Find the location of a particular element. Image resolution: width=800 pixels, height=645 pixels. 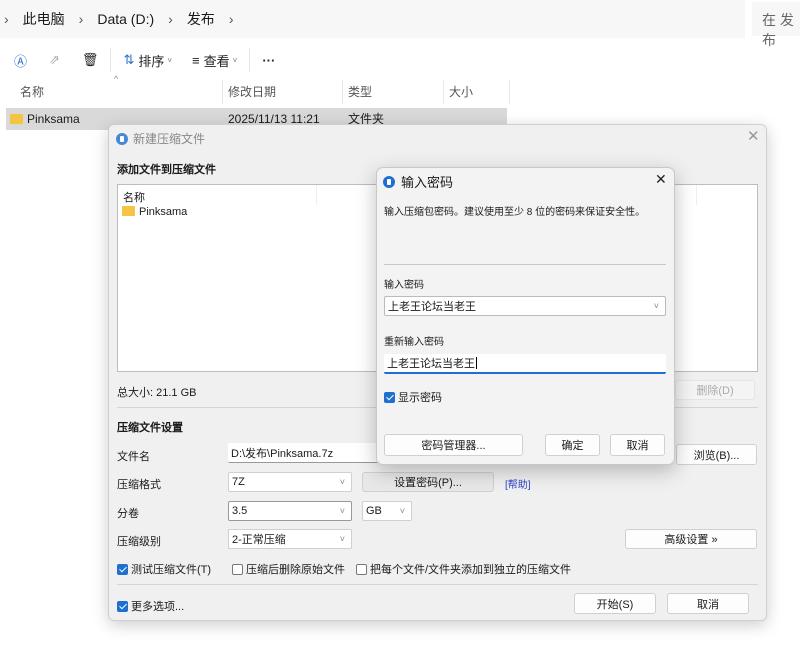

sort-button: ⇅ 排序 ˅ is located at coordinates (147, 60).